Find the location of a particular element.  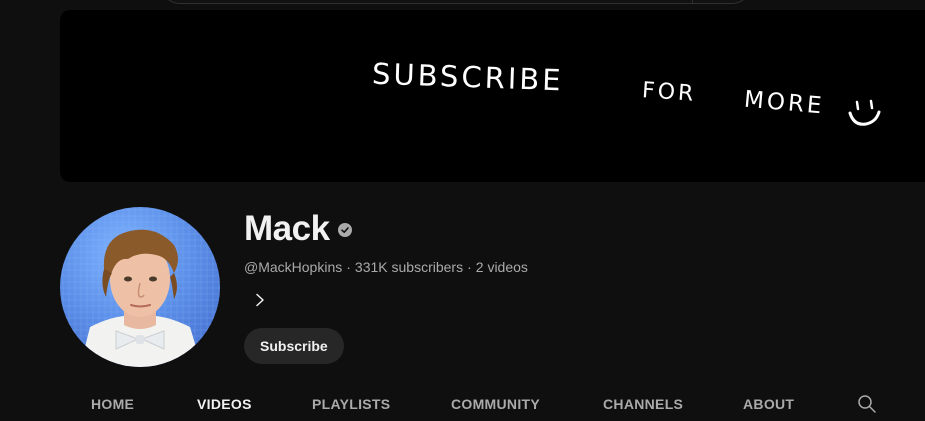

video-count: 2 videos is located at coordinates (501, 267).